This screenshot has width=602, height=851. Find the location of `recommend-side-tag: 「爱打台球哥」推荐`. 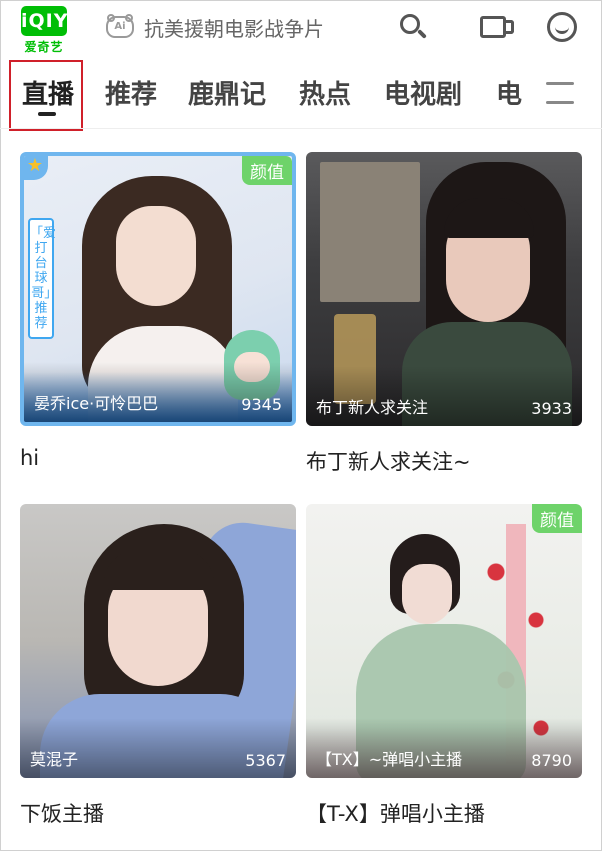

recommend-side-tag: 「爱打台球哥」推荐 is located at coordinates (42, 278).